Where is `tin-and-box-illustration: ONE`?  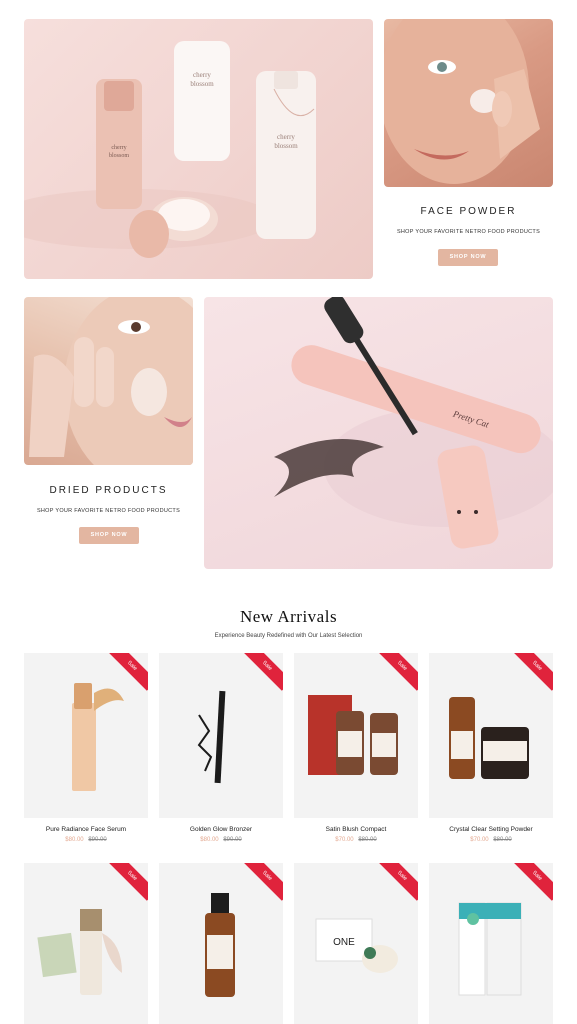 tin-and-box-illustration: ONE is located at coordinates (356, 945).